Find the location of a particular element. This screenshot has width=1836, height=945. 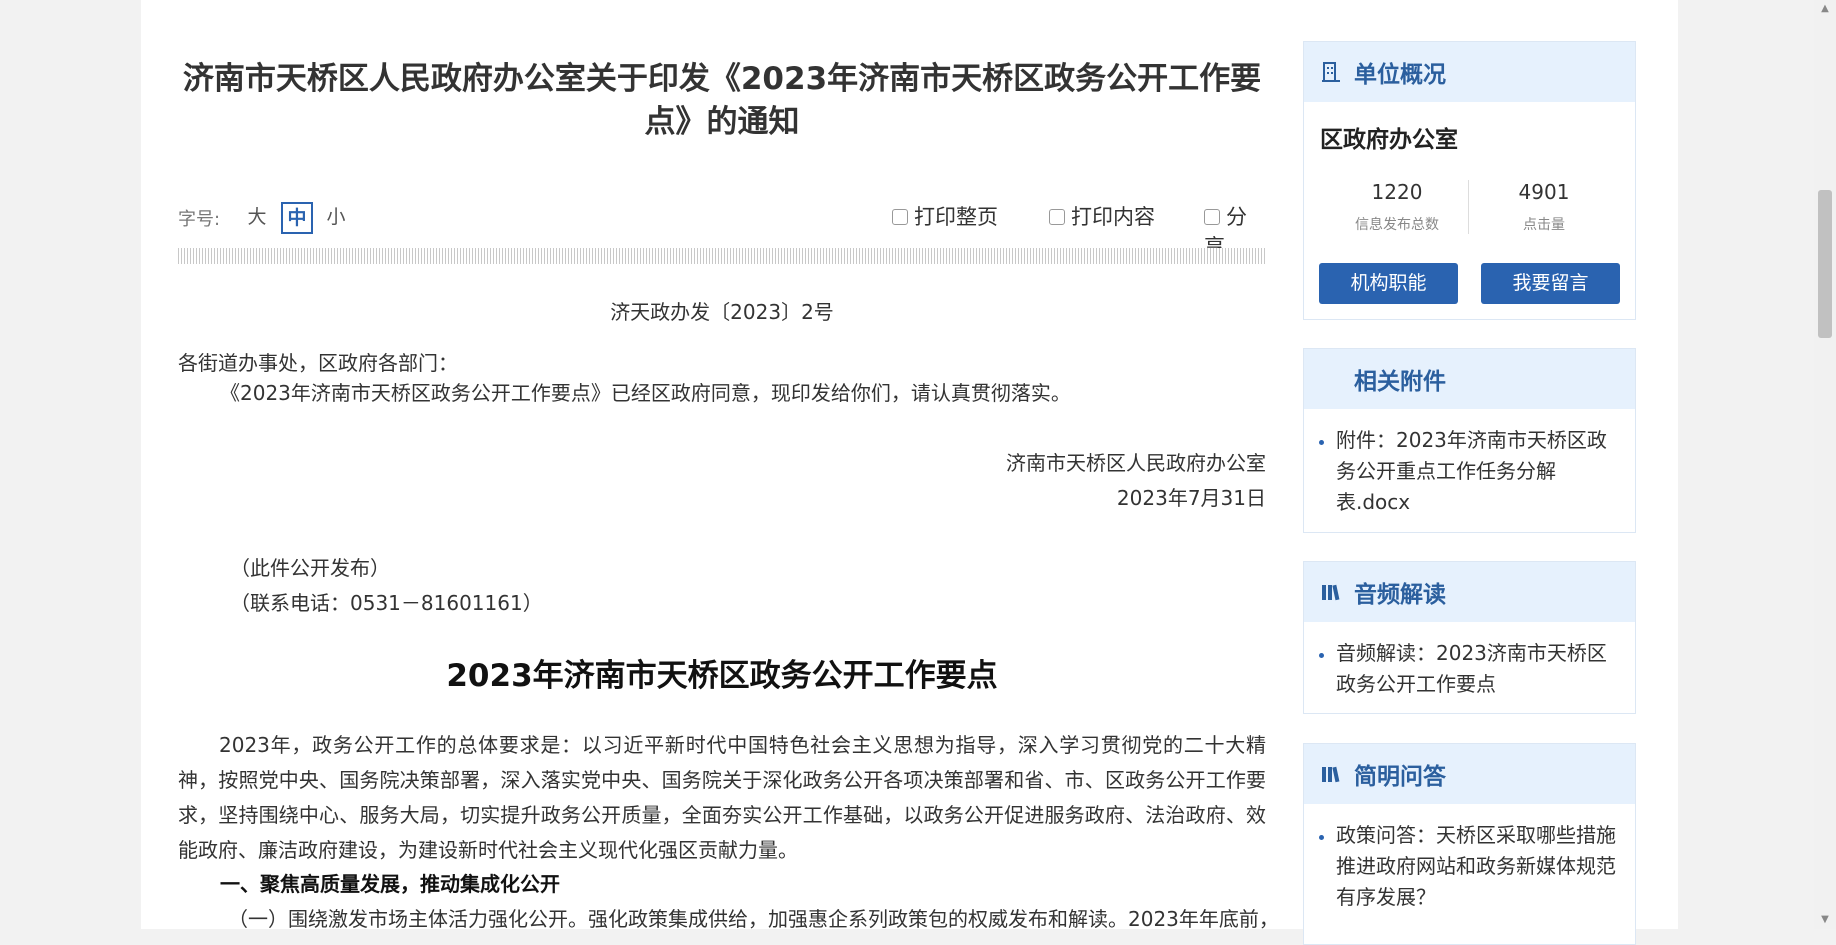

attachment-link: 附件：2023年济南市天桥区政务公开重点工作任务分解表.docx is located at coordinates (1469, 463).